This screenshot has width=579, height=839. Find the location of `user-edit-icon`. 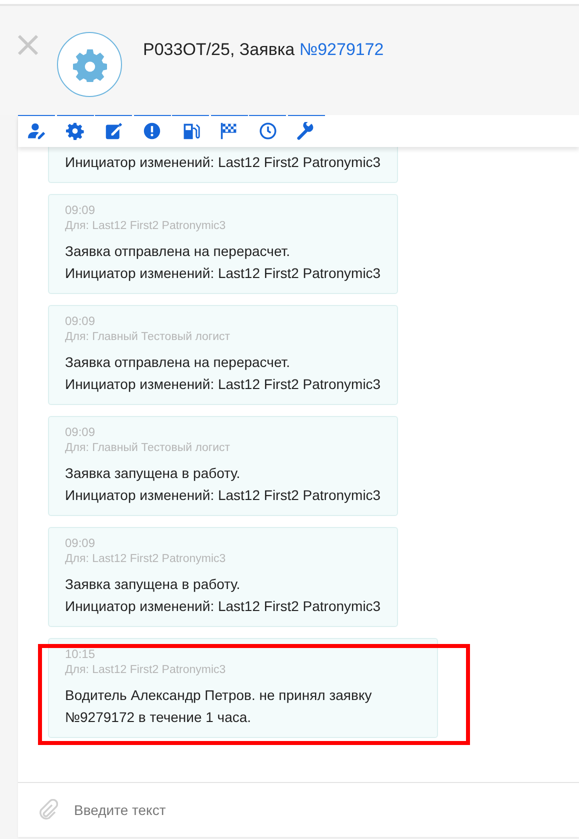

user-edit-icon is located at coordinates (37, 131).